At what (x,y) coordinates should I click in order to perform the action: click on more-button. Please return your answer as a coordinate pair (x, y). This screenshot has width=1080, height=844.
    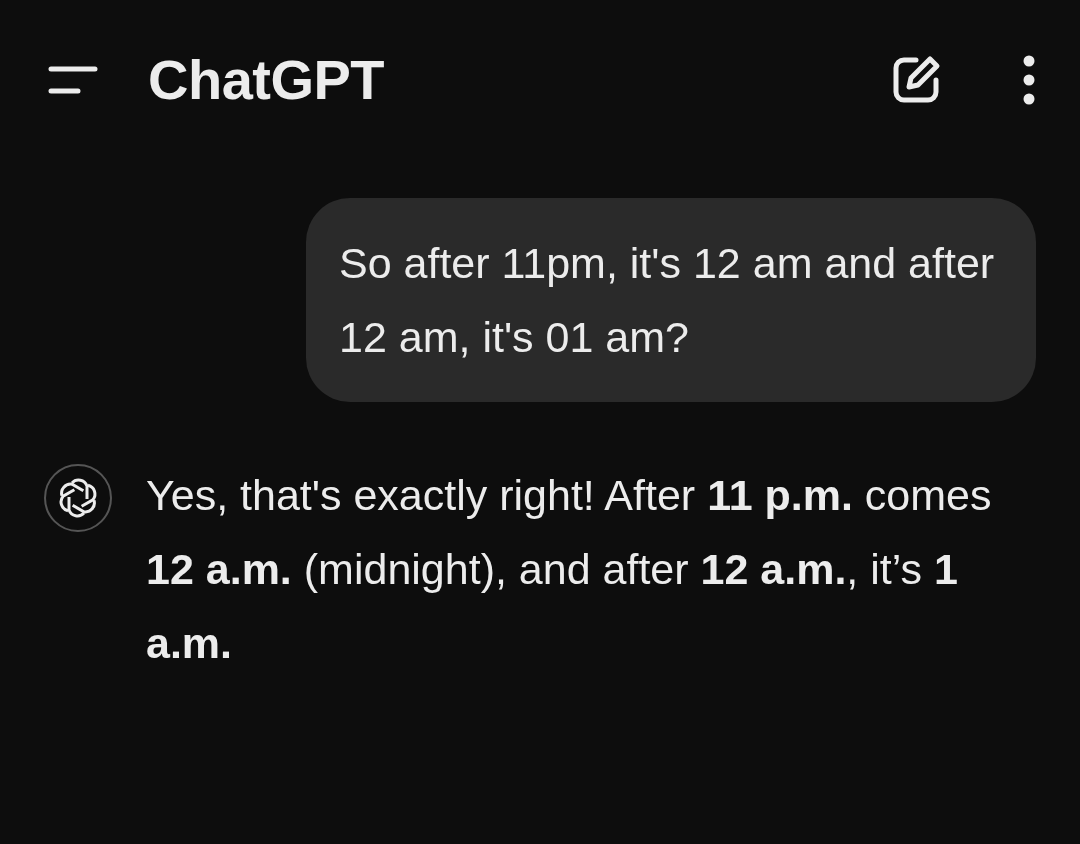
    Looking at the image, I should click on (1029, 80).